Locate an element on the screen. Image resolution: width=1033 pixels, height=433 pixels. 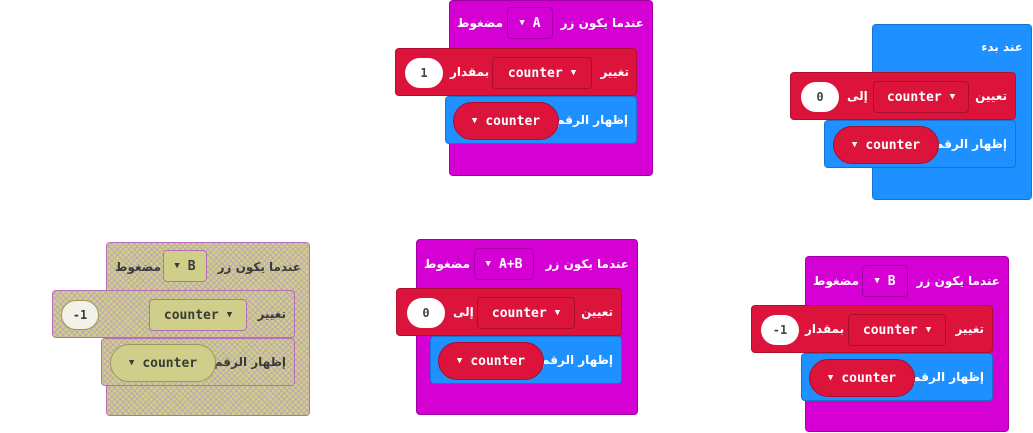
change-counter-block: تغيير counter ▼ بمقدار -1 is located at coordinates (872, 329).